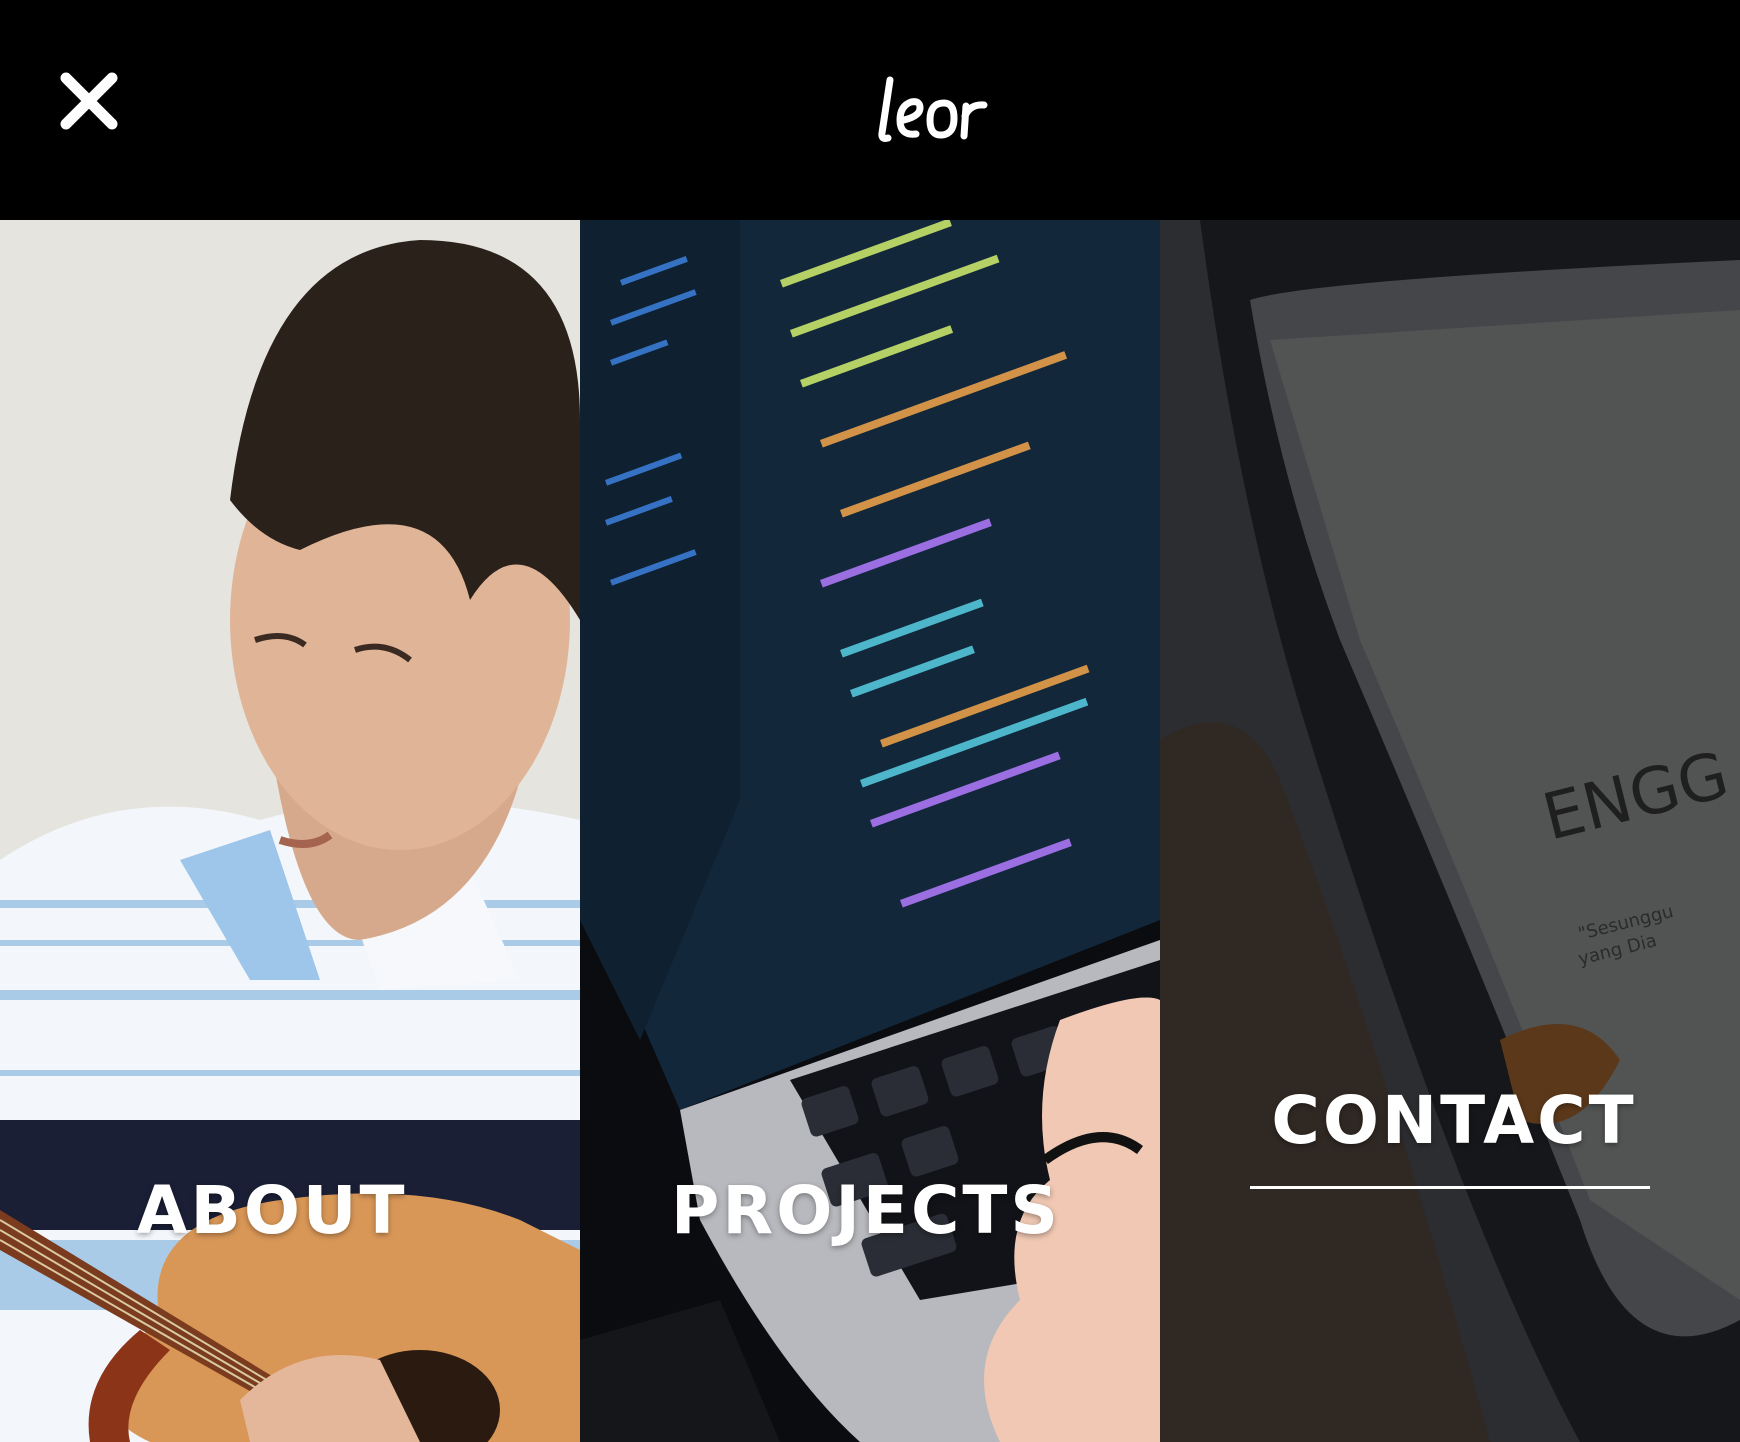  I want to click on active-underline, so click(1450, 1187).